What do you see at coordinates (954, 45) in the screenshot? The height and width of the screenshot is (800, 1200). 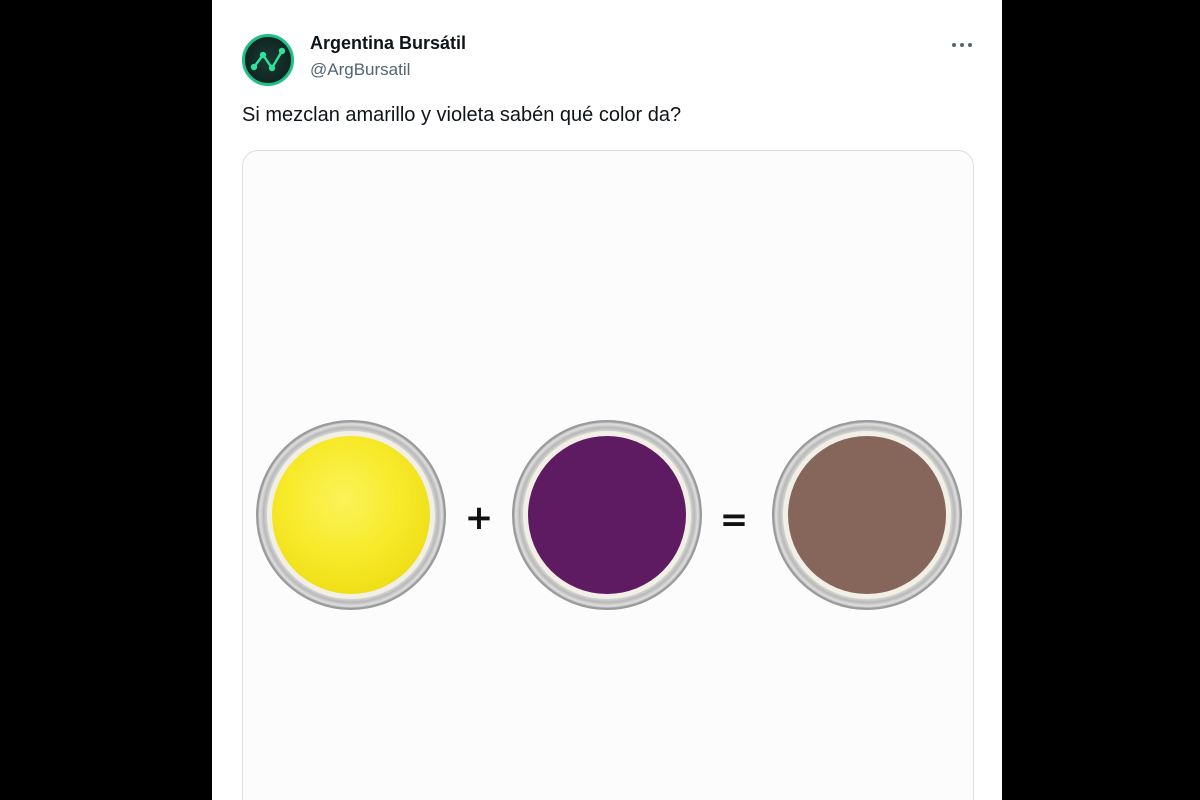 I see `more-horizontal-icon` at bounding box center [954, 45].